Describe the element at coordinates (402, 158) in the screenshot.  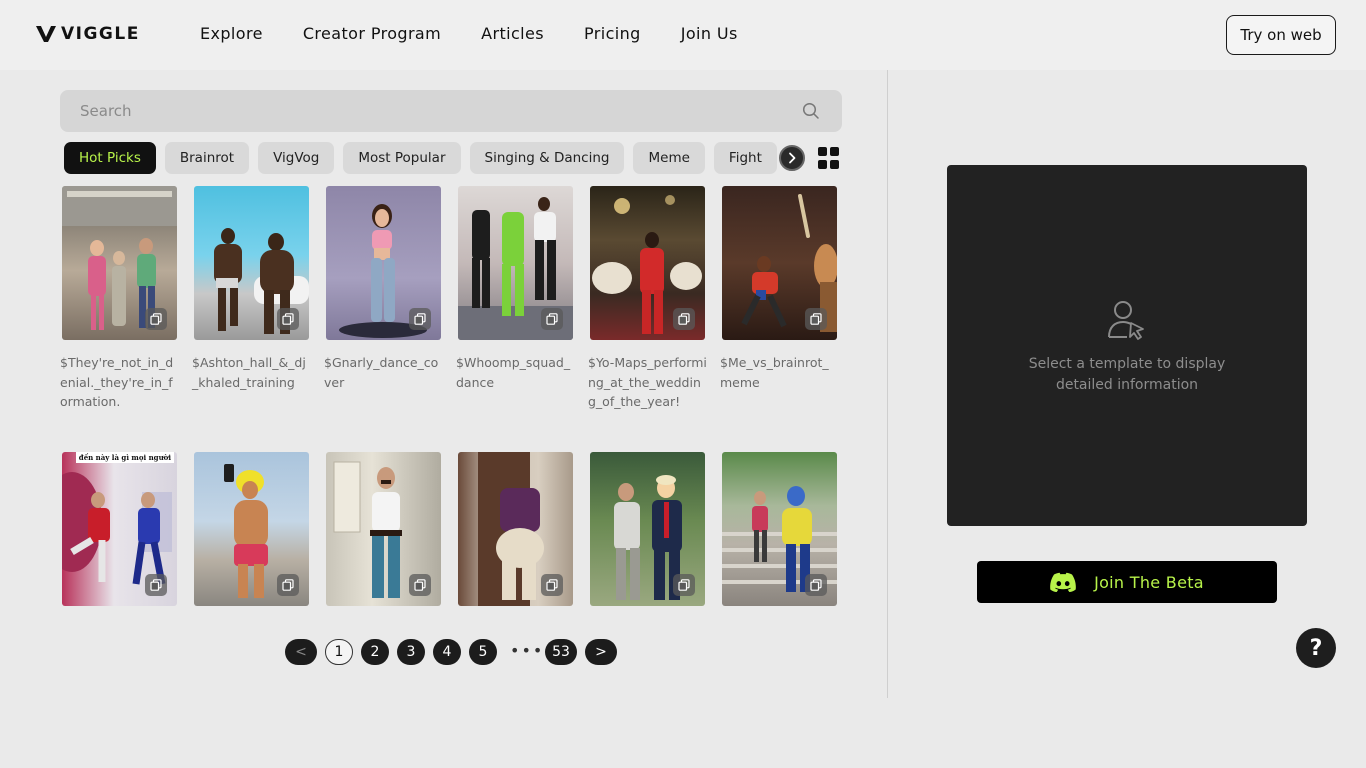
I see `tab-most-popular: Most Popular` at that location.